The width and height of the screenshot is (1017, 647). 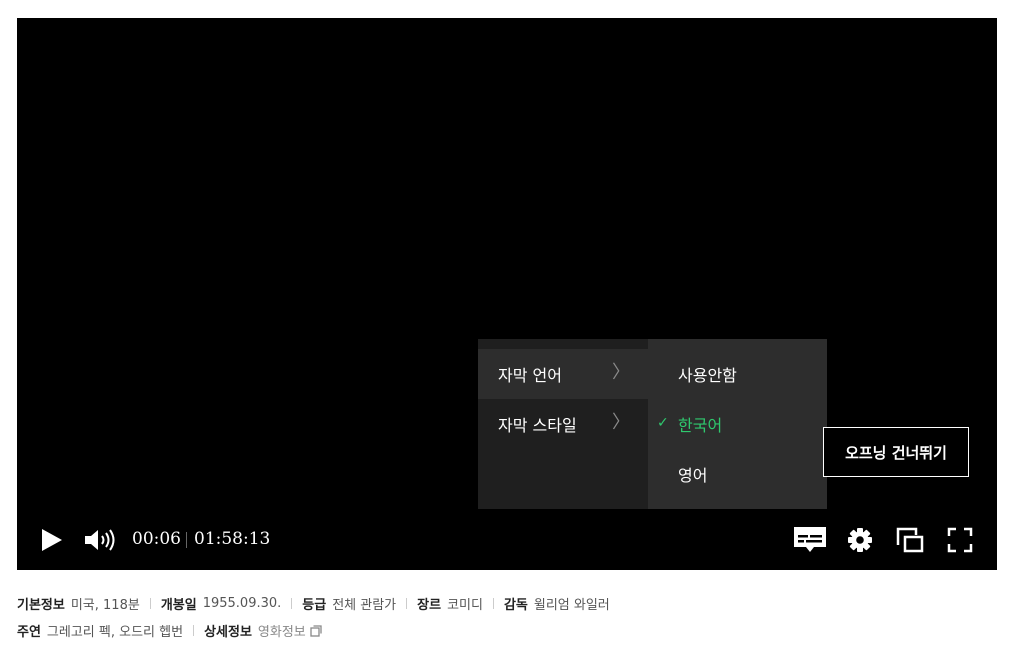 I want to click on info-key: 장르, so click(x=429, y=605).